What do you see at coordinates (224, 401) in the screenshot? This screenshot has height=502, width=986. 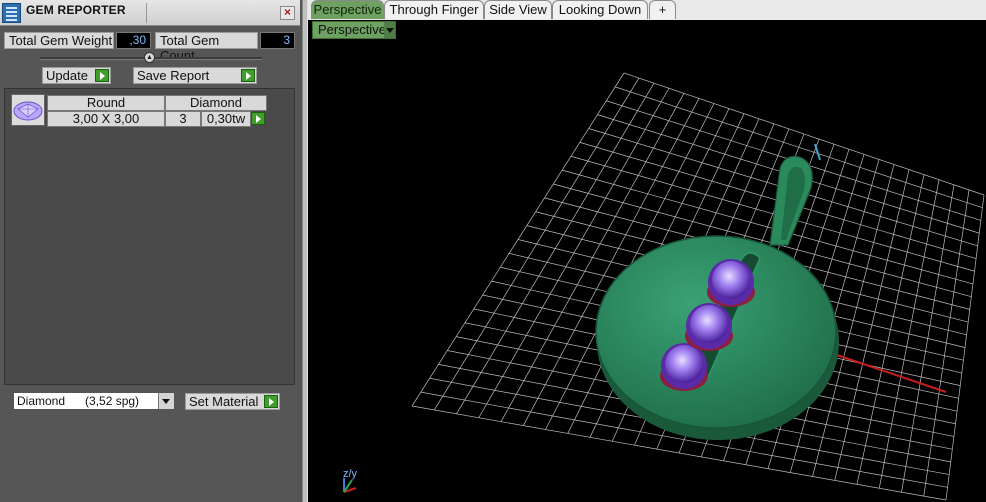 I see `set-material-label: Set Material` at bounding box center [224, 401].